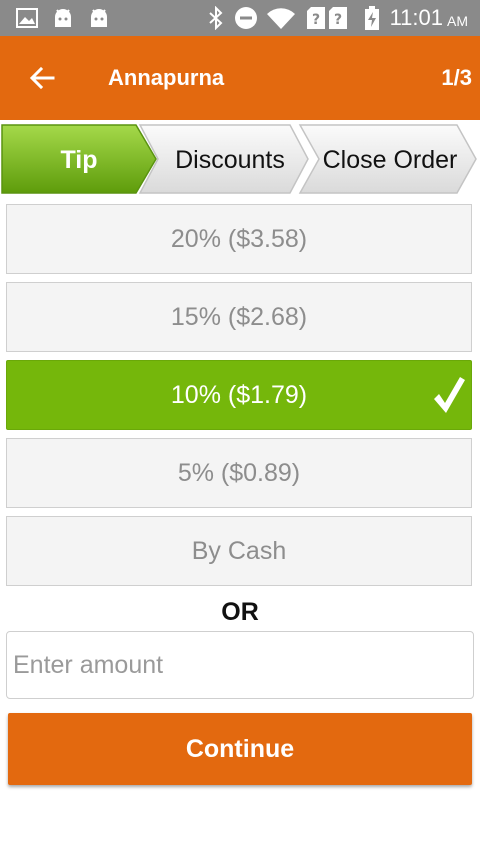 Image resolution: width=480 pixels, height=854 pixels. Describe the element at coordinates (449, 395) in the screenshot. I see `checkmark-icon` at that location.